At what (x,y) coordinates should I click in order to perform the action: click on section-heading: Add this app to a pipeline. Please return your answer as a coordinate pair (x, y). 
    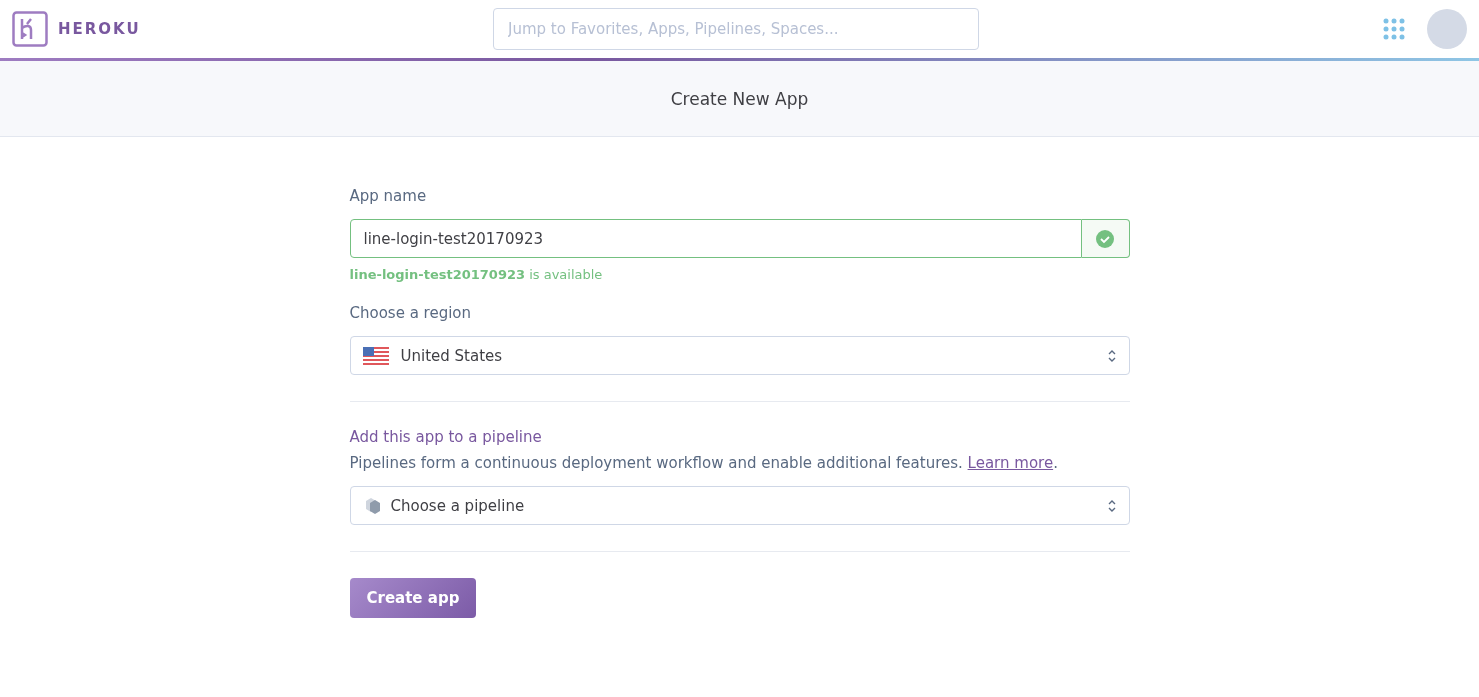
    Looking at the image, I should click on (446, 437).